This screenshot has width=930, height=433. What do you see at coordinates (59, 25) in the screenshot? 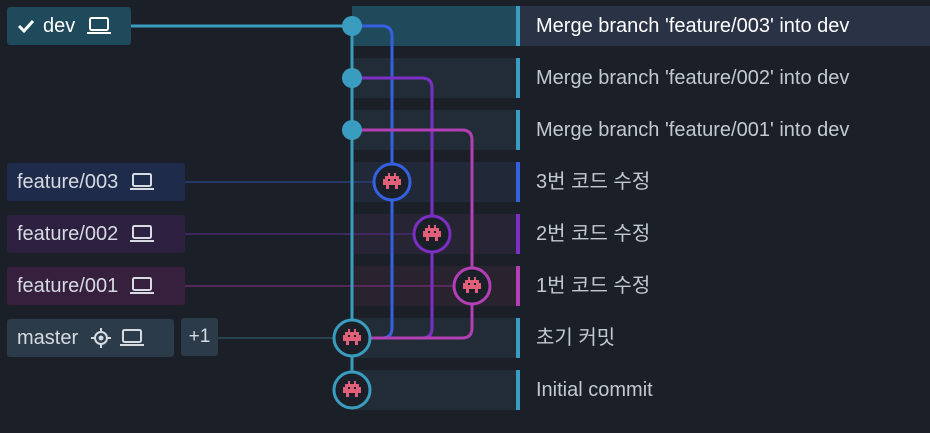
I see `ref-dev-label: dev` at bounding box center [59, 25].